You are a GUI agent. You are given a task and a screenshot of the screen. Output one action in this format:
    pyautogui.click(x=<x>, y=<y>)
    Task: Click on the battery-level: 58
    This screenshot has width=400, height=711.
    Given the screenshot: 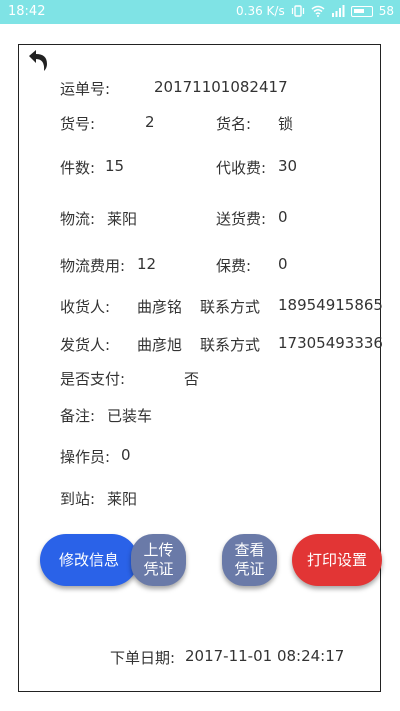 What is the action you would take?
    pyautogui.click(x=386, y=11)
    